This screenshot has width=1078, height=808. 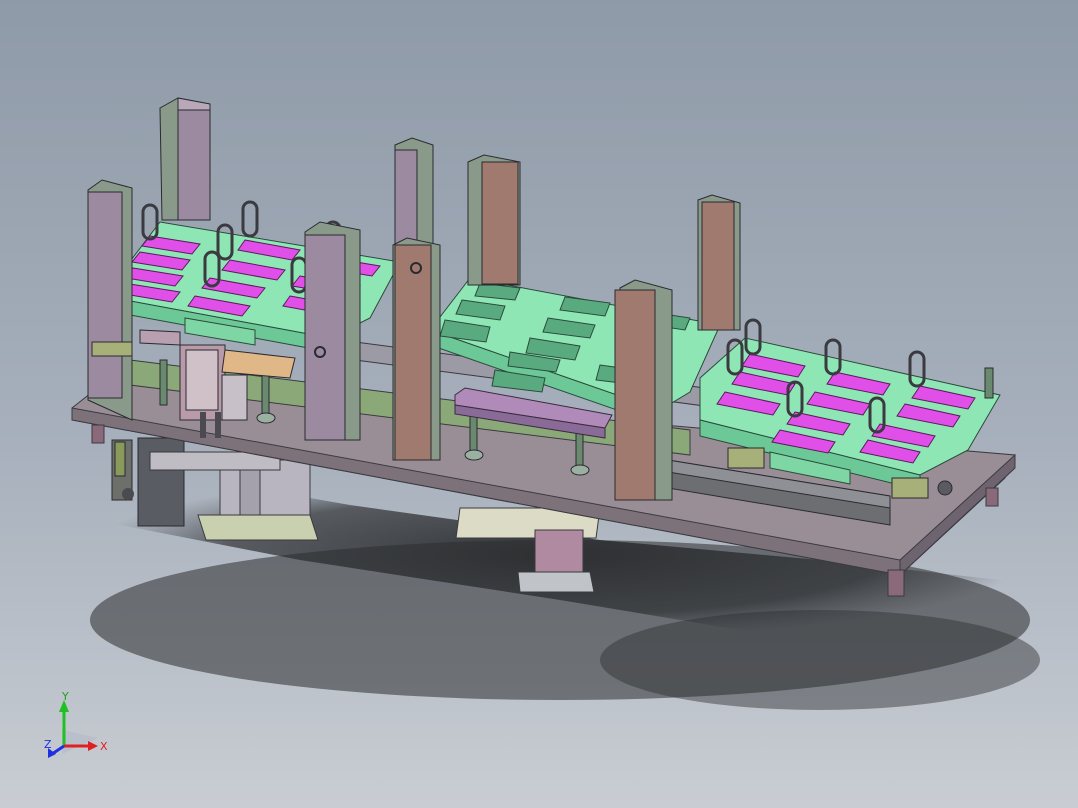 I want to click on z-axis-label: Z, so click(x=48, y=744).